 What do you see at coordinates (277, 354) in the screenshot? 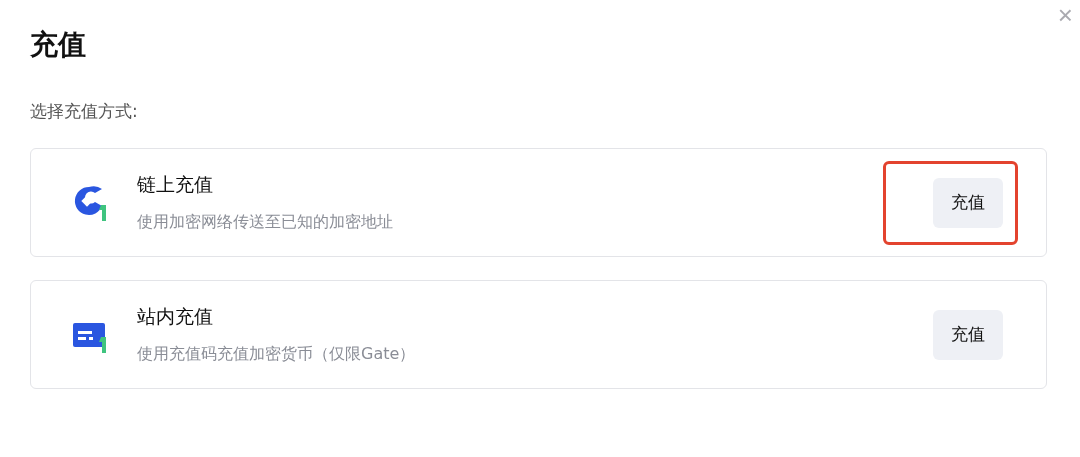
I see `method-description: 使用充值码充值加密货币（仅限Gate）` at bounding box center [277, 354].